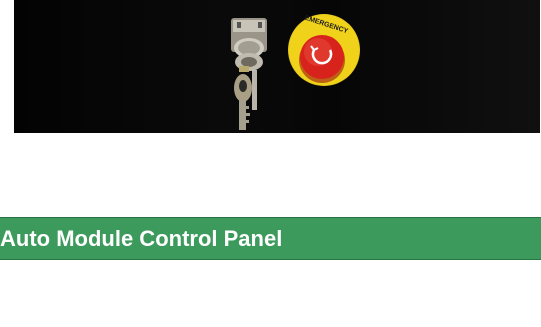  What do you see at coordinates (245, 98) in the screenshot?
I see `key-icon` at bounding box center [245, 98].